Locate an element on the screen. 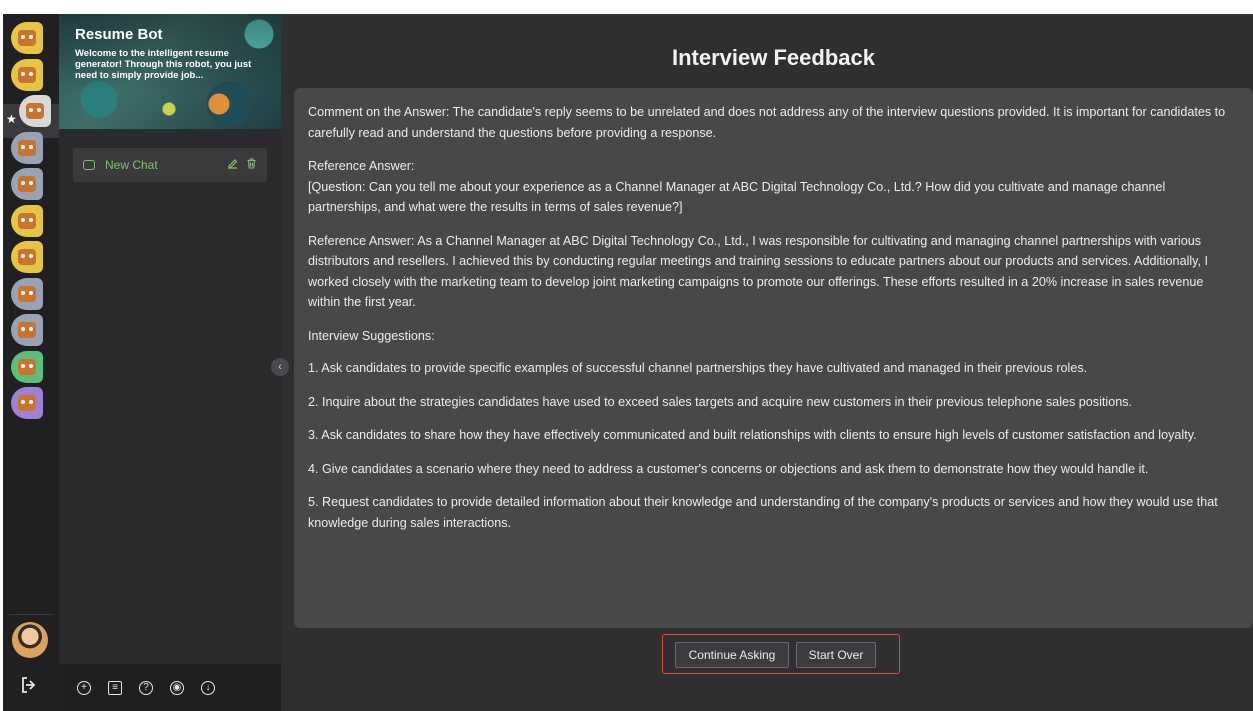  start-over-button: Start Over is located at coordinates (836, 655).